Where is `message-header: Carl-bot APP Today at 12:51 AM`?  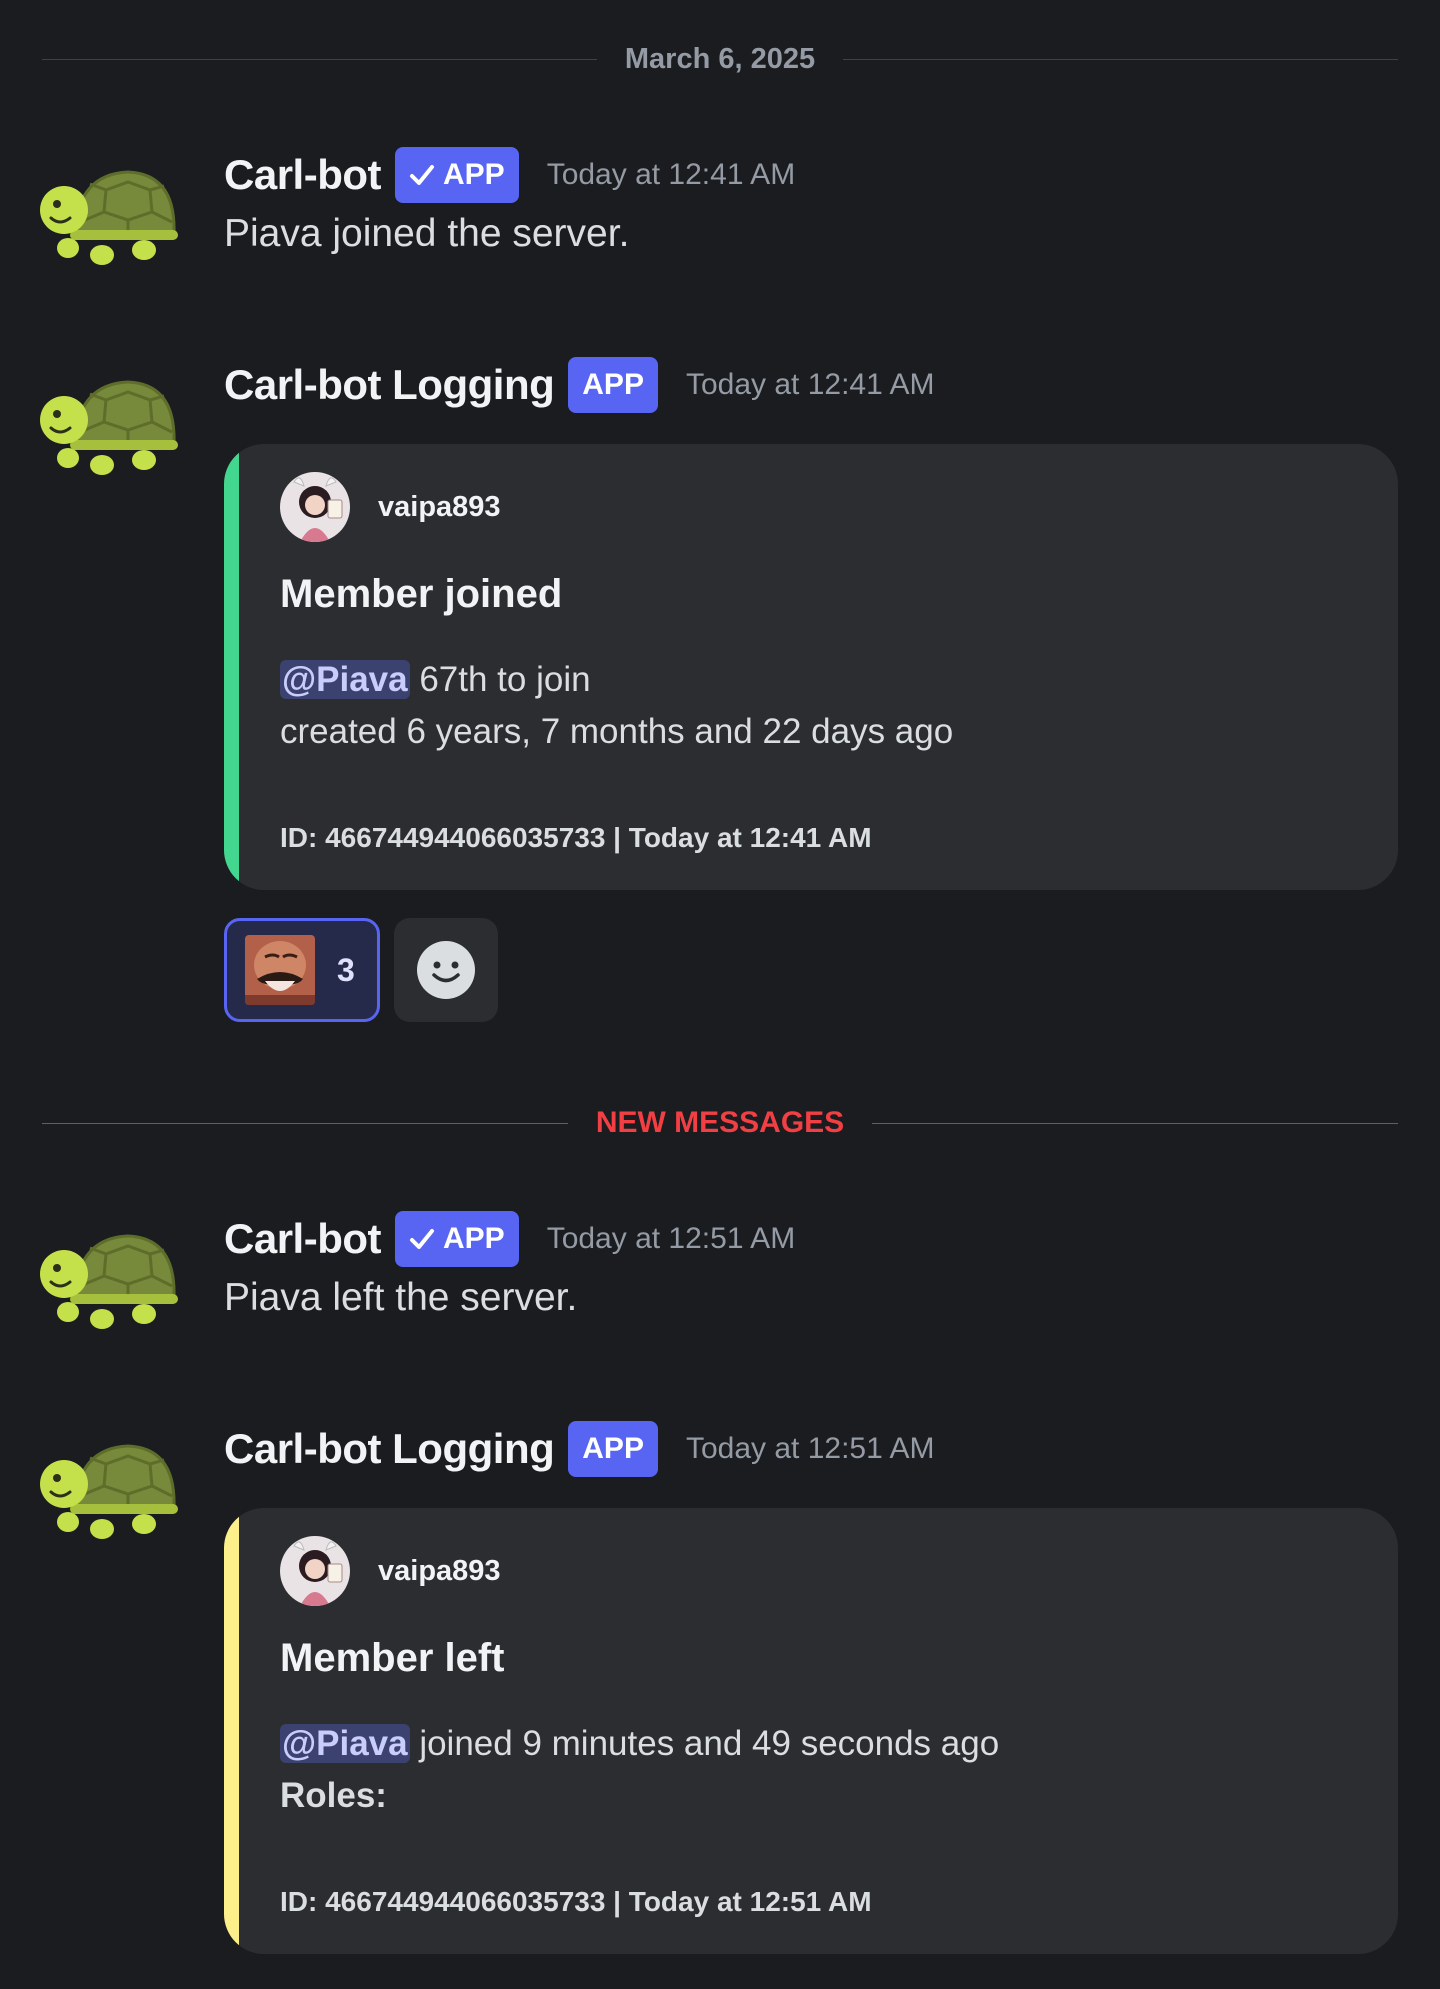 message-header: Carl-bot APP Today at 12:51 AM is located at coordinates (509, 1239).